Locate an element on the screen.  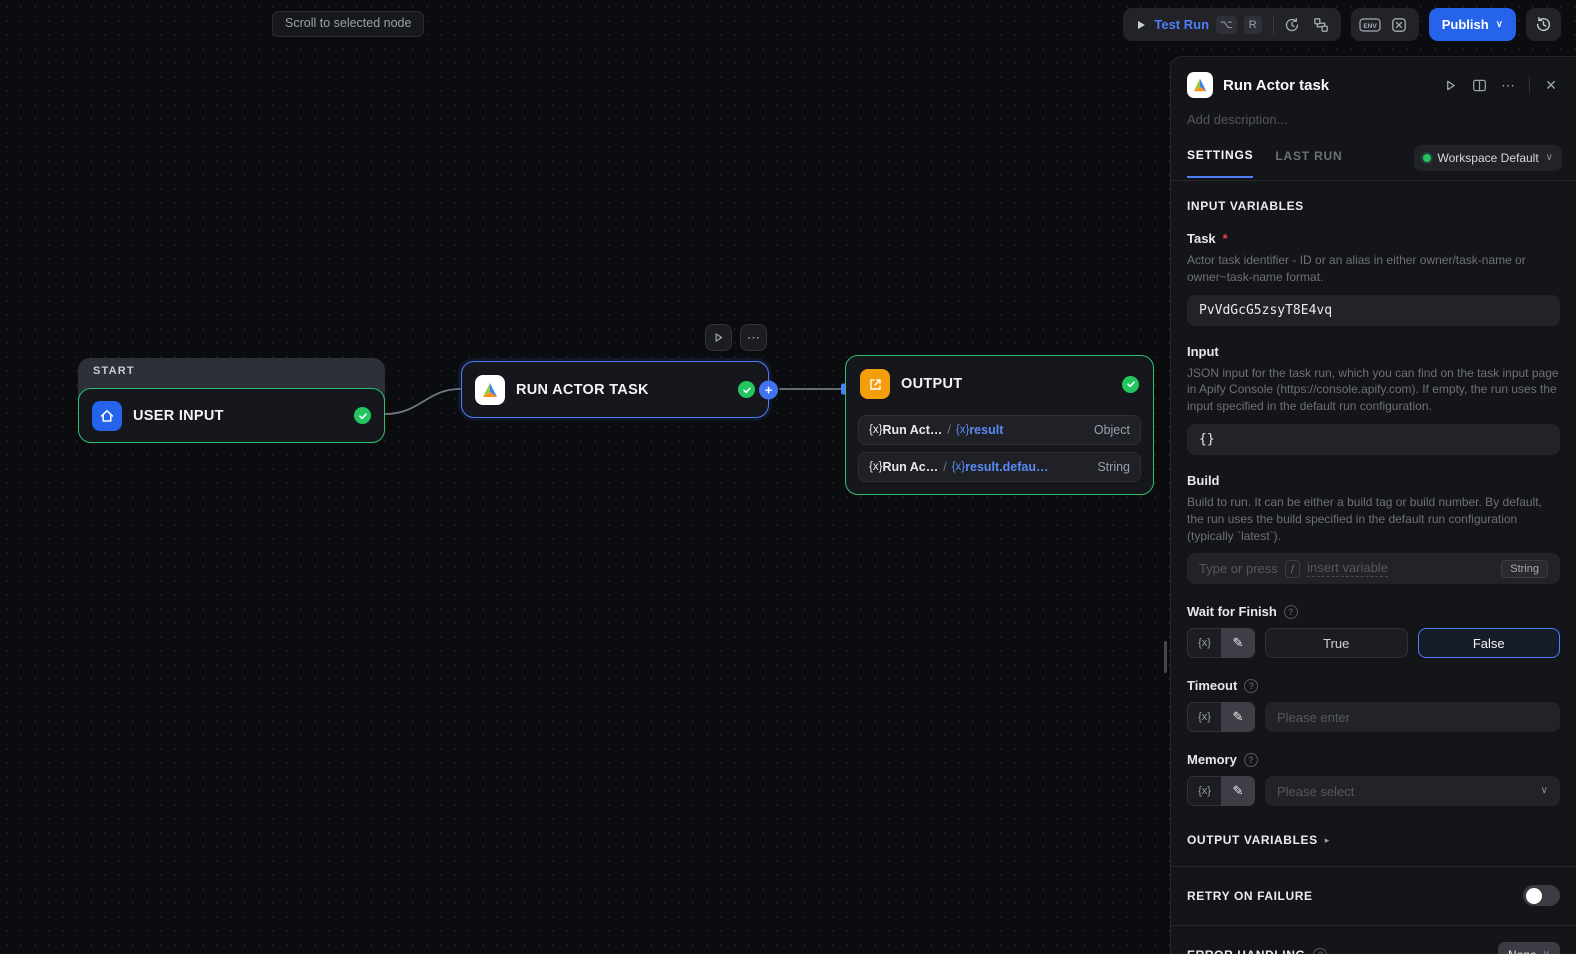
svg-text: ENV is located at coordinates (1371, 26).